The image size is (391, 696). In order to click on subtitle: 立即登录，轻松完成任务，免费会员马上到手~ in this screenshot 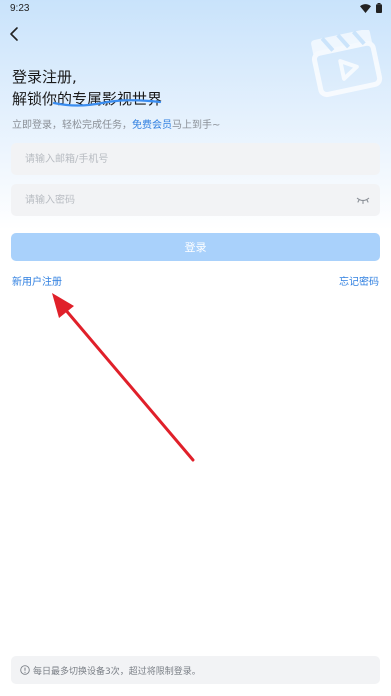, I will do `click(116, 123)`.